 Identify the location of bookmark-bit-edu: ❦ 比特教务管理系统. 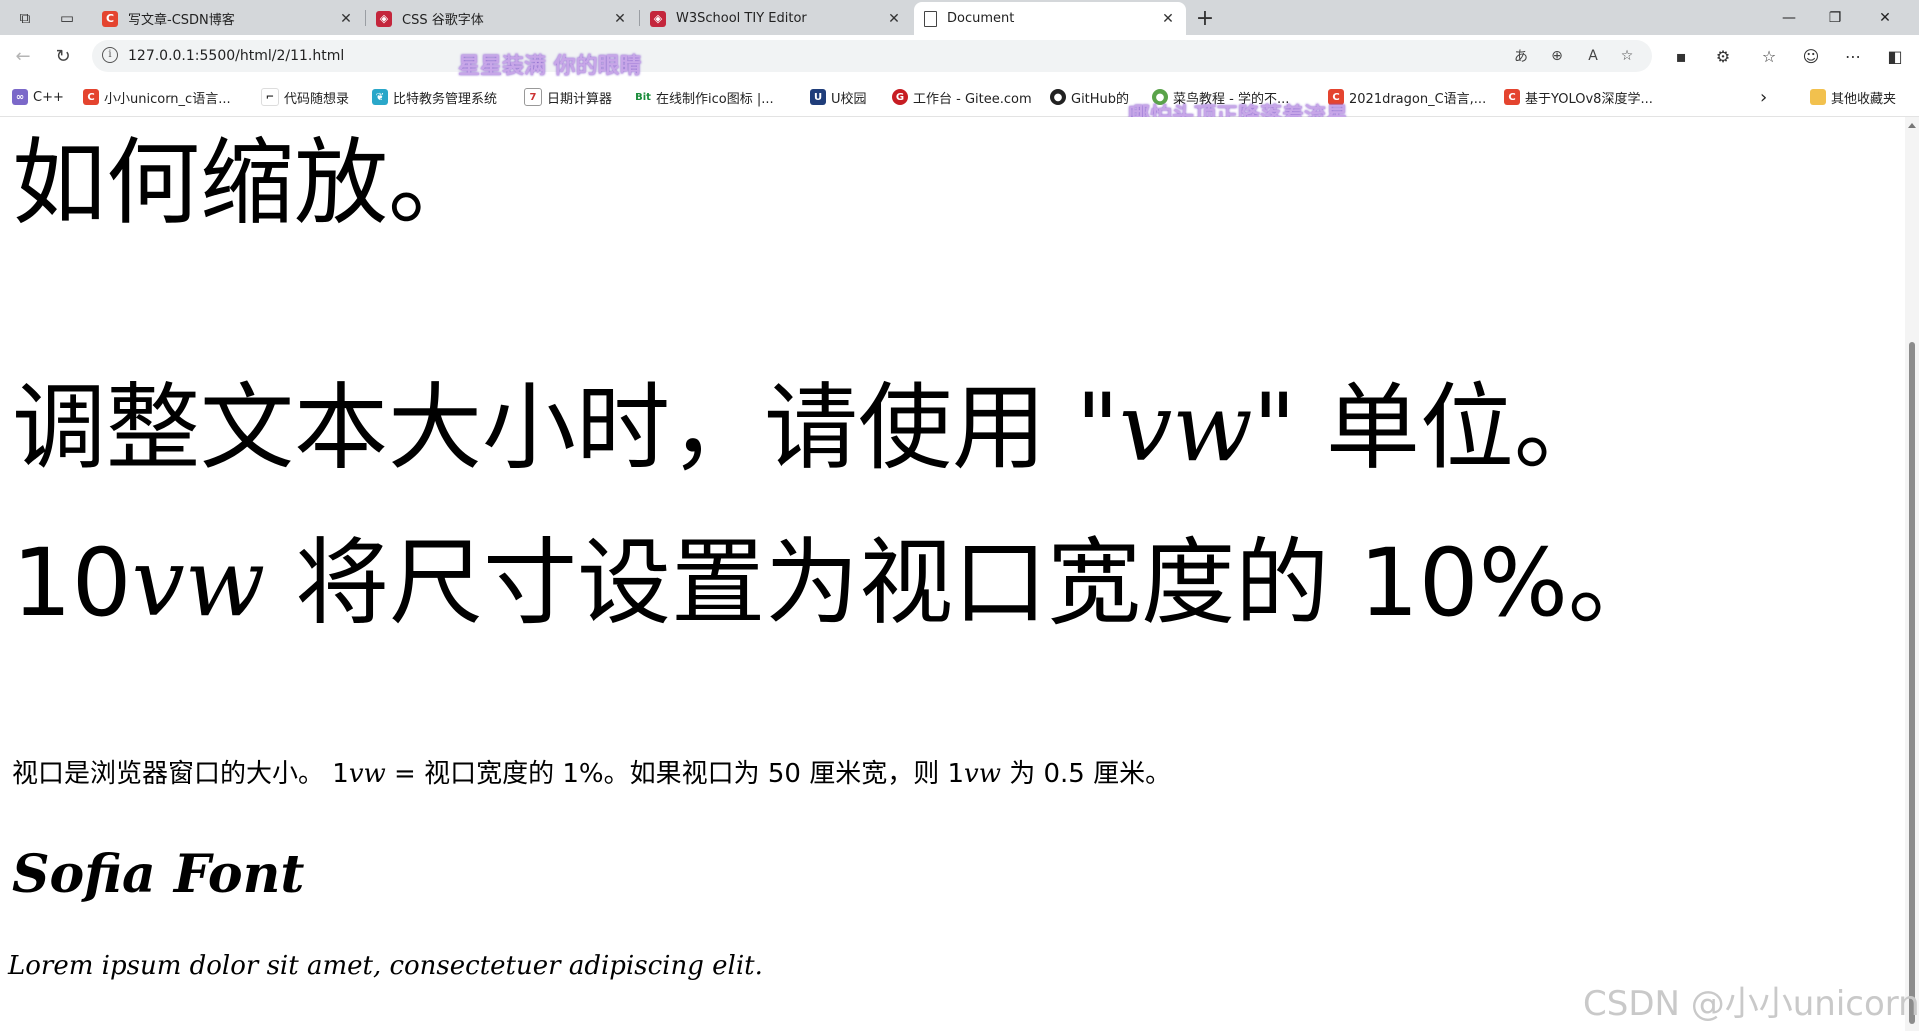
(434, 97).